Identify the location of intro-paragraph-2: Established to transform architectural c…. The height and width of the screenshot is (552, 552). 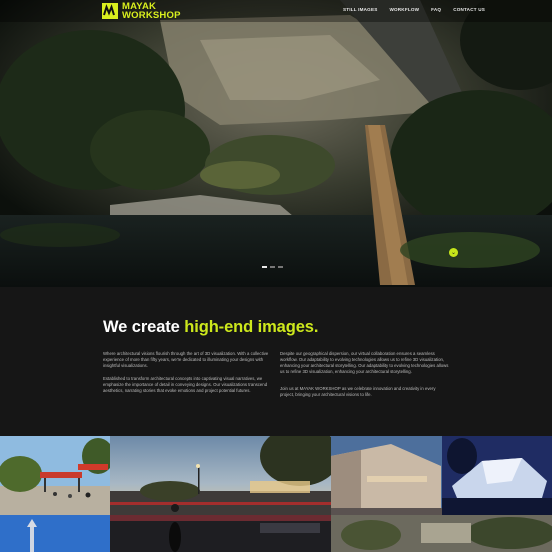
(185, 384).